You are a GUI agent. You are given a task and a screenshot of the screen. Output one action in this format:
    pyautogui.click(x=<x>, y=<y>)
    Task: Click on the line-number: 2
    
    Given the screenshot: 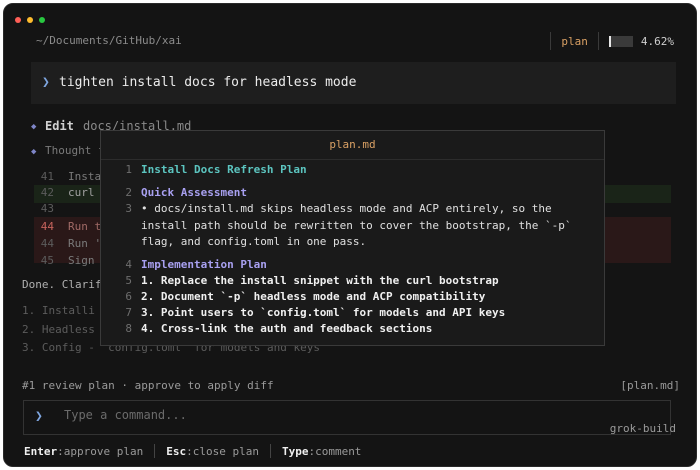 What is the action you would take?
    pyautogui.click(x=128, y=192)
    